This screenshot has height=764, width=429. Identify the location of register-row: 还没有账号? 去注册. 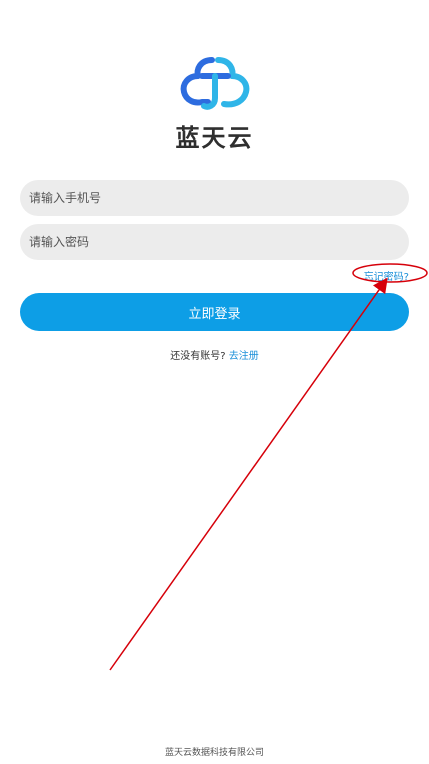
(214, 354).